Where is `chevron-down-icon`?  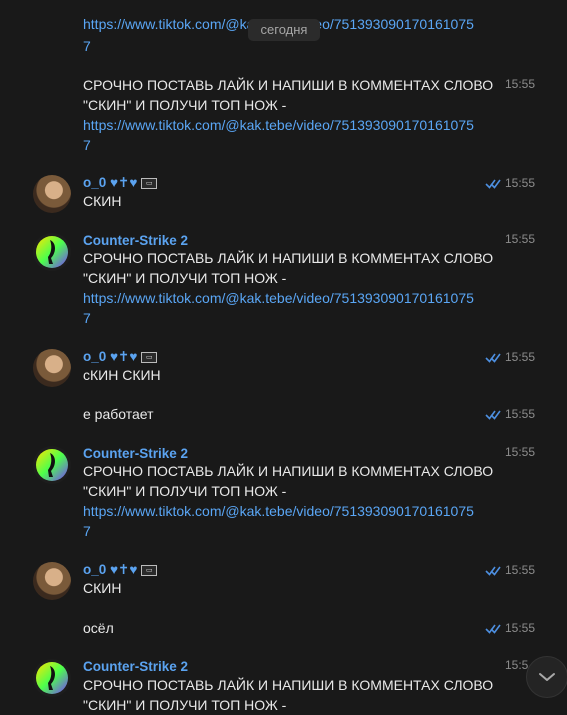
chevron-down-icon is located at coordinates (547, 677).